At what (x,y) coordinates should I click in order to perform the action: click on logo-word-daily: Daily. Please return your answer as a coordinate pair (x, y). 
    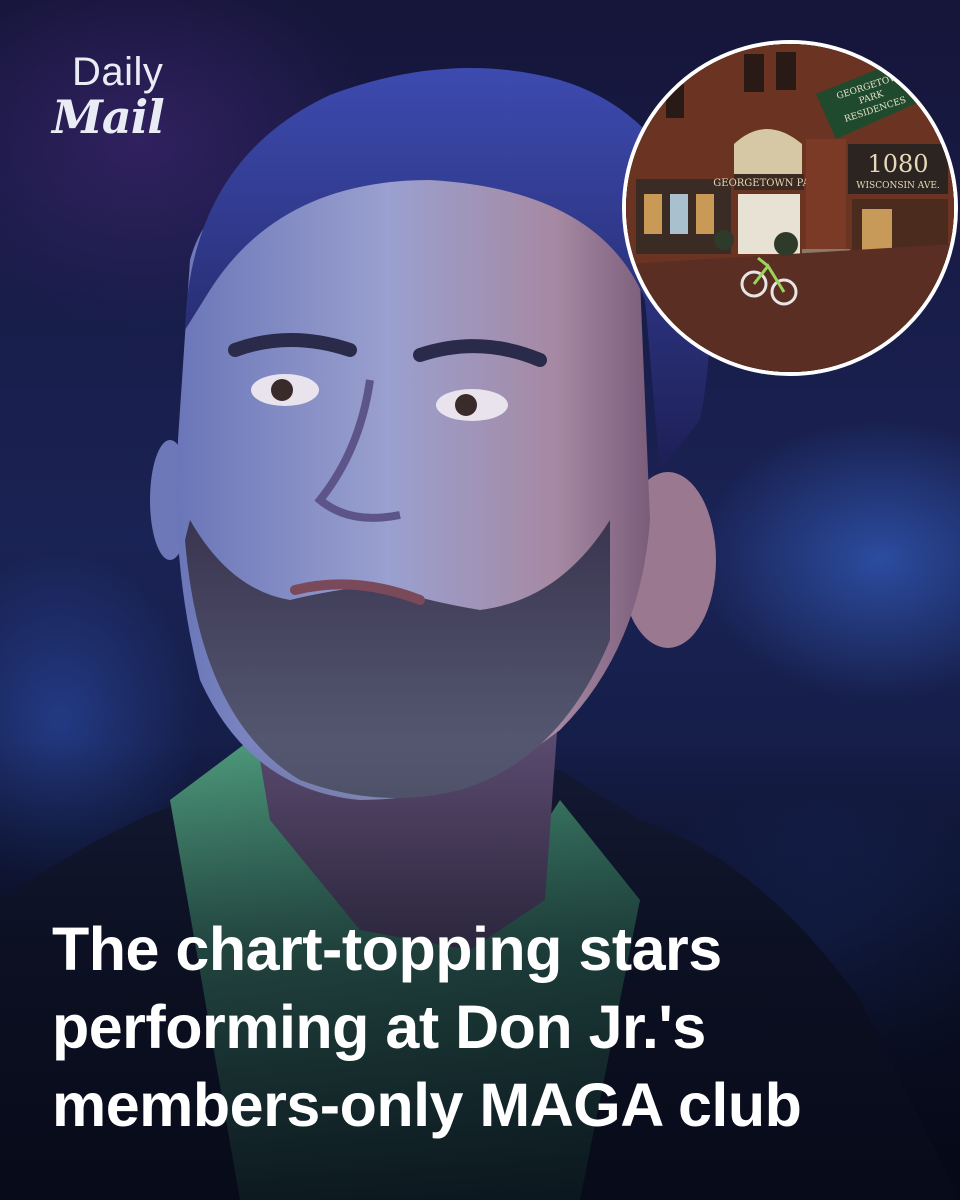
    Looking at the image, I should click on (118, 72).